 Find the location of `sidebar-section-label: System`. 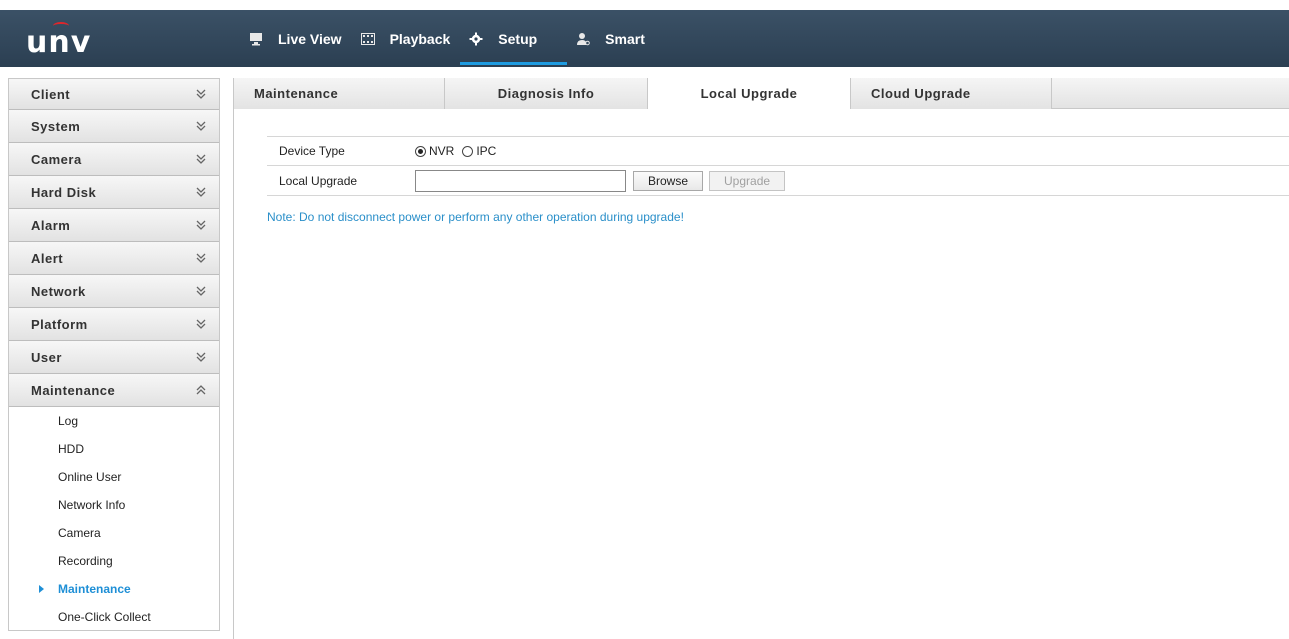

sidebar-section-label: System is located at coordinates (56, 126).